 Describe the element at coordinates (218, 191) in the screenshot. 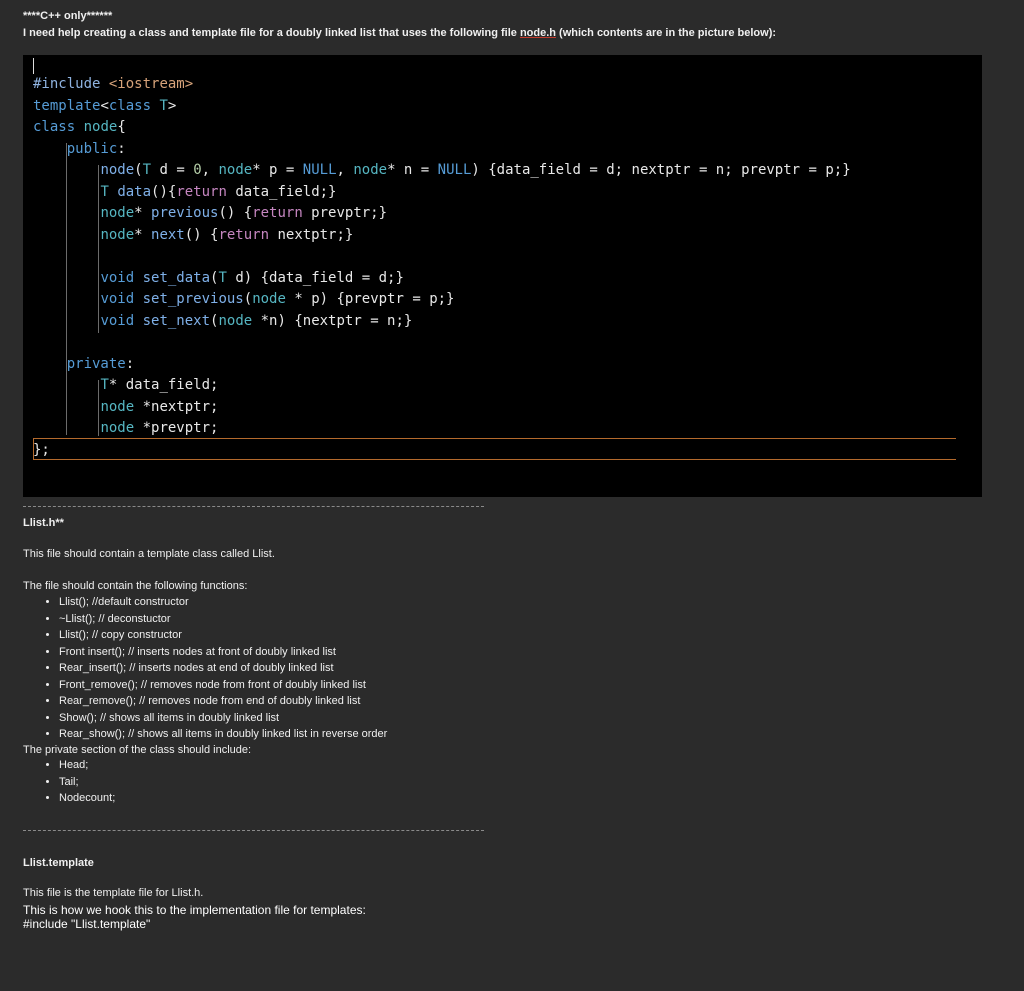

I see `code-line: T data(){return data_field;}` at that location.